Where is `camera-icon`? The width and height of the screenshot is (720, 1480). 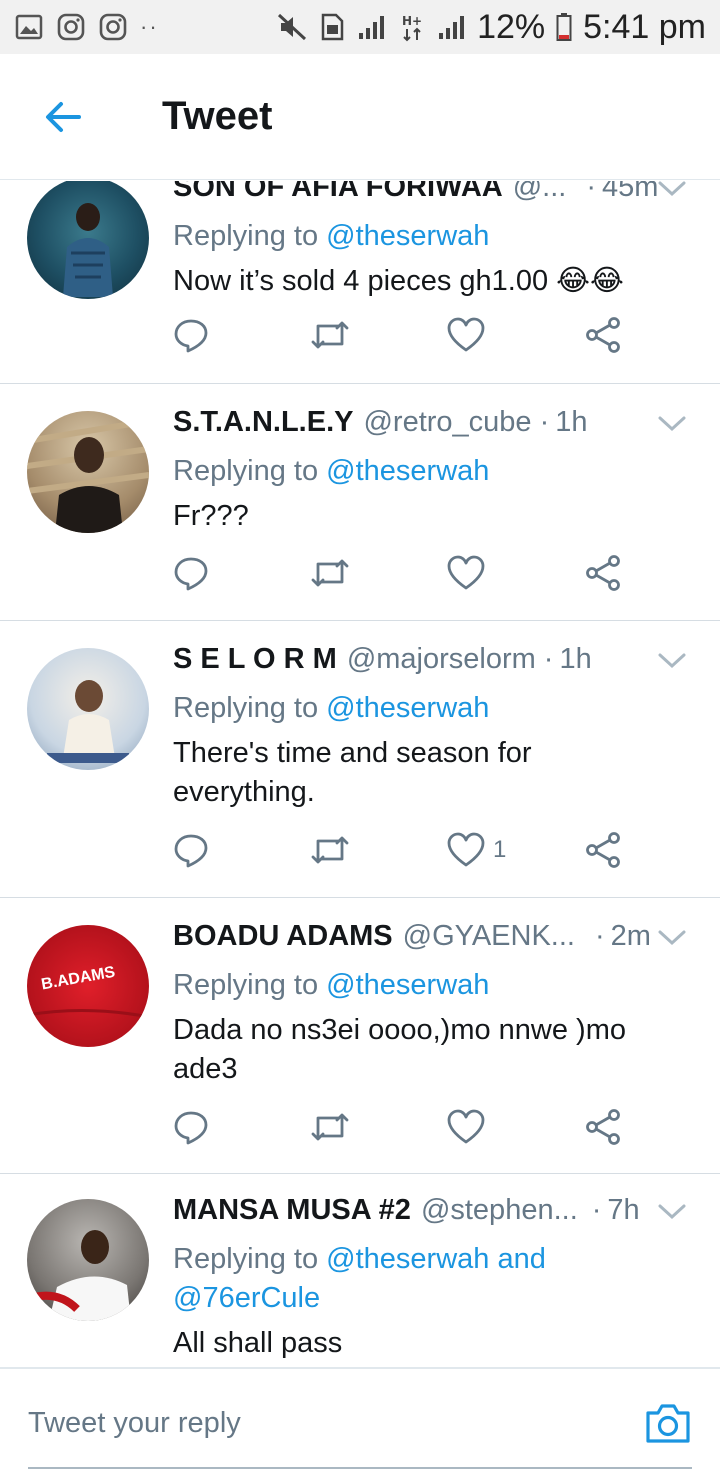 camera-icon is located at coordinates (668, 1423).